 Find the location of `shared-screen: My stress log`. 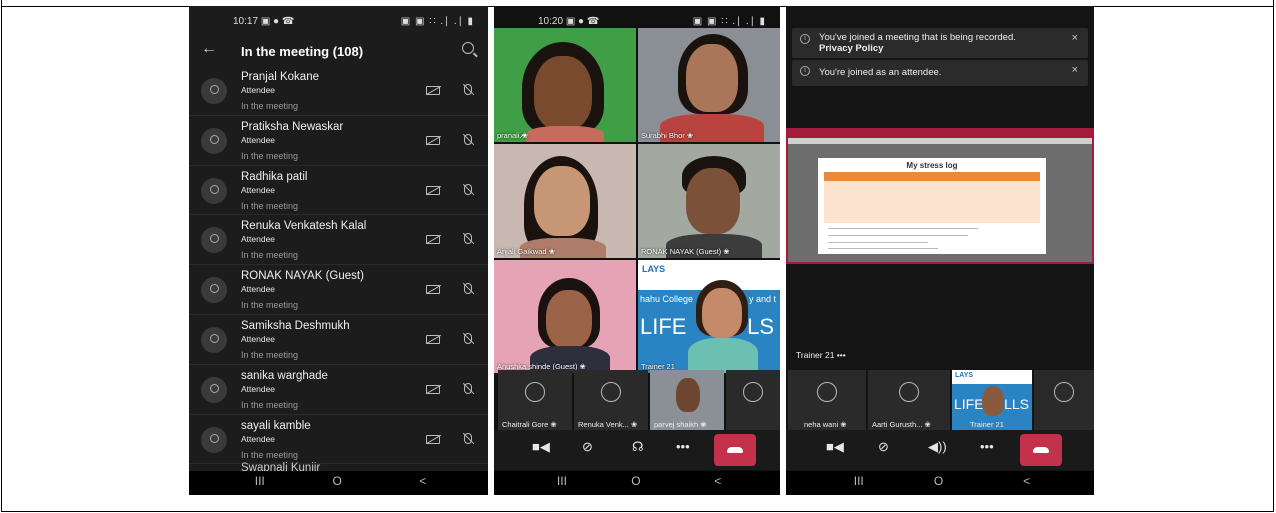

shared-screen: My stress log is located at coordinates (940, 196).